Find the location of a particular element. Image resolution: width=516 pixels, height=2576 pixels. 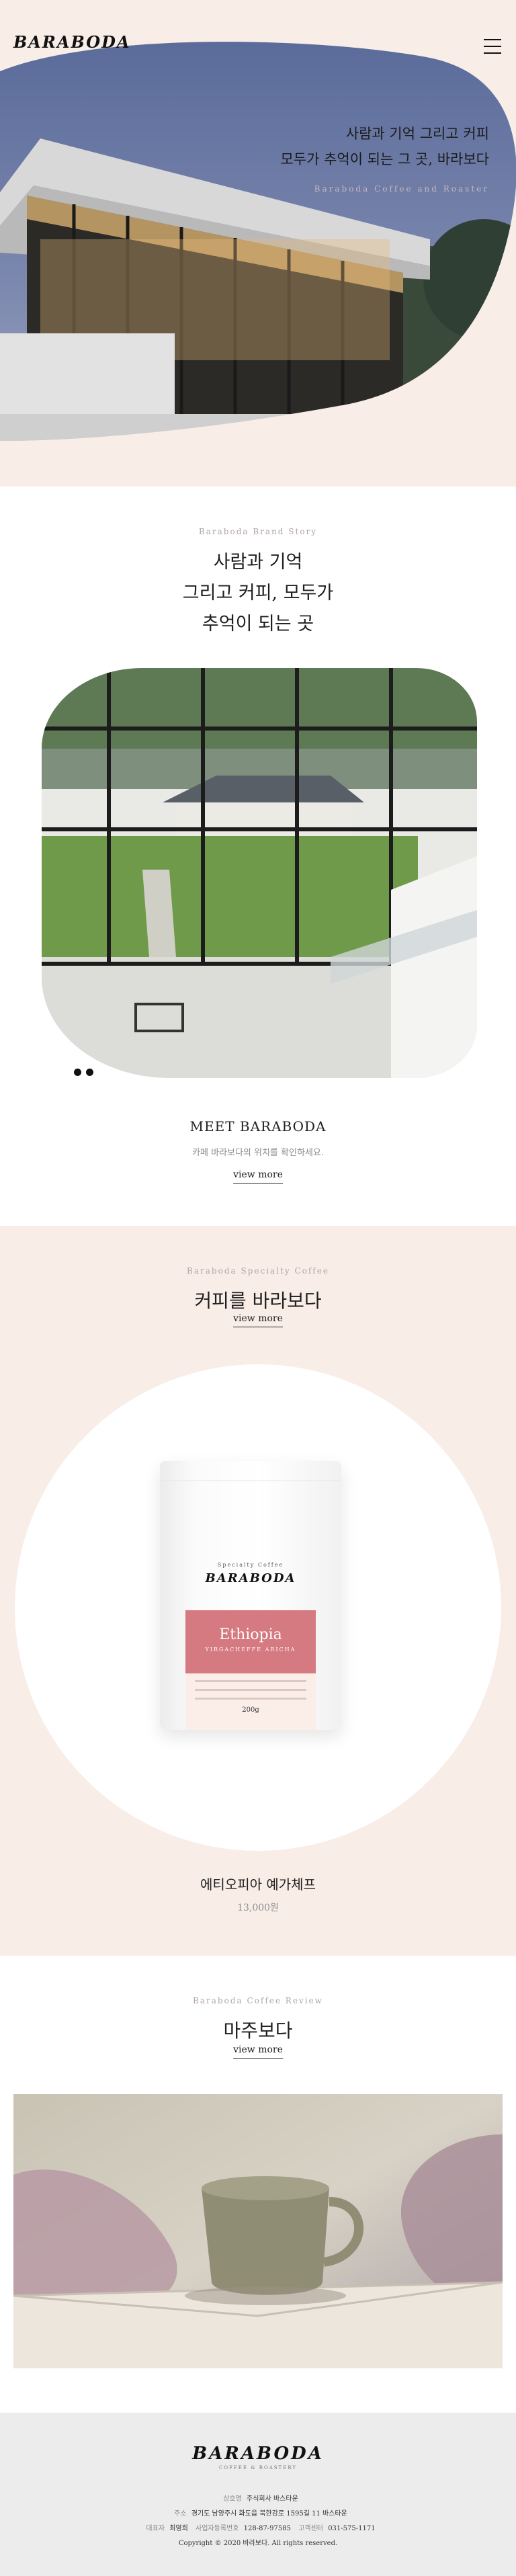

product-name: 에티오피아 예가체프 is located at coordinates (258, 1883).